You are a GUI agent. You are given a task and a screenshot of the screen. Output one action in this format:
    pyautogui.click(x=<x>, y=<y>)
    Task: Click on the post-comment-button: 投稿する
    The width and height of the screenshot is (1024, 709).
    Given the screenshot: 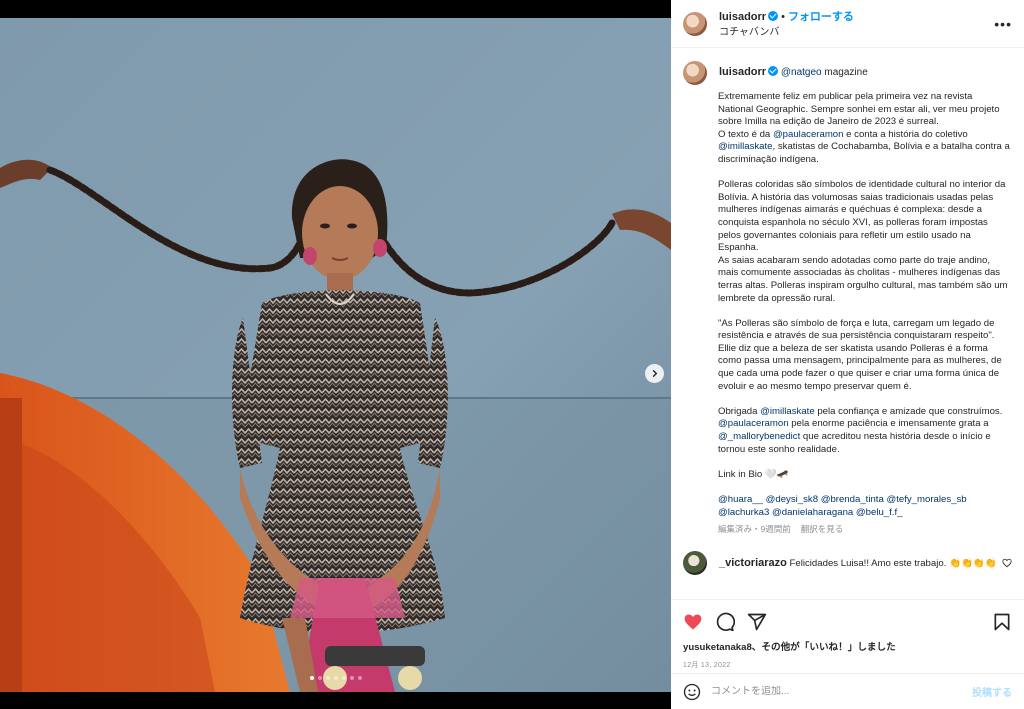 What is the action you would take?
    pyautogui.click(x=992, y=691)
    